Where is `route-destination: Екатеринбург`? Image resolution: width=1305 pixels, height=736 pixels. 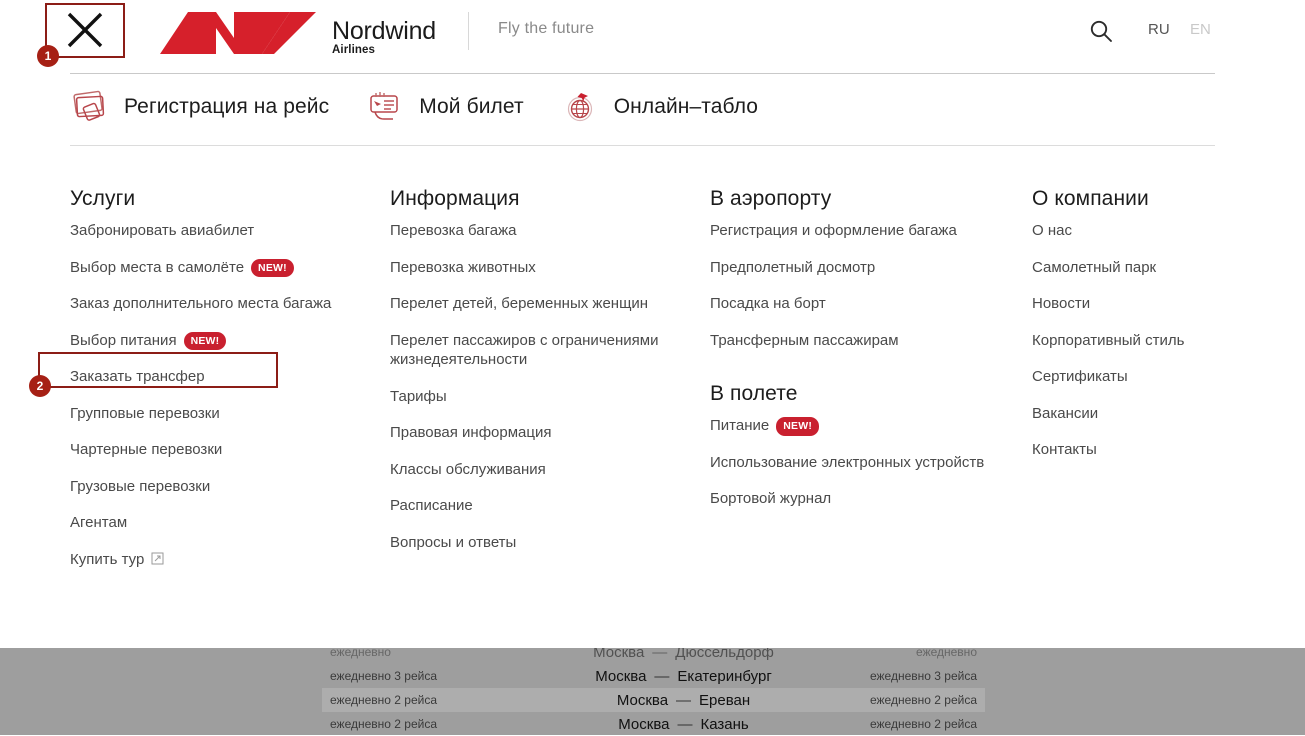 route-destination: Екатеринбург is located at coordinates (724, 676).